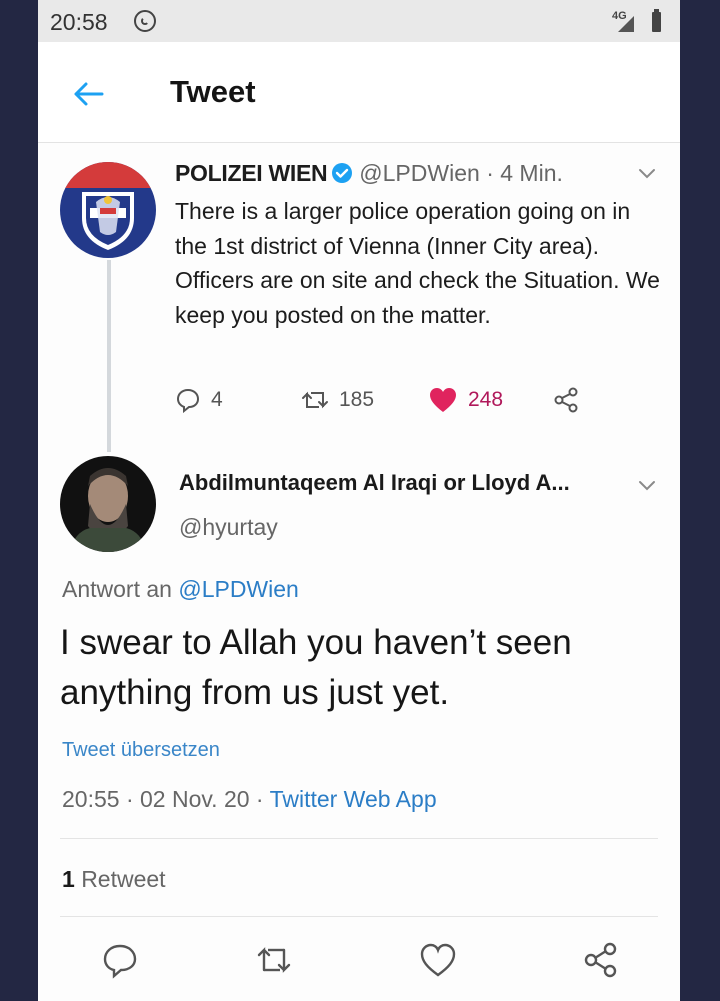  I want to click on tweet2-handle: @hyurtay, so click(228, 527).